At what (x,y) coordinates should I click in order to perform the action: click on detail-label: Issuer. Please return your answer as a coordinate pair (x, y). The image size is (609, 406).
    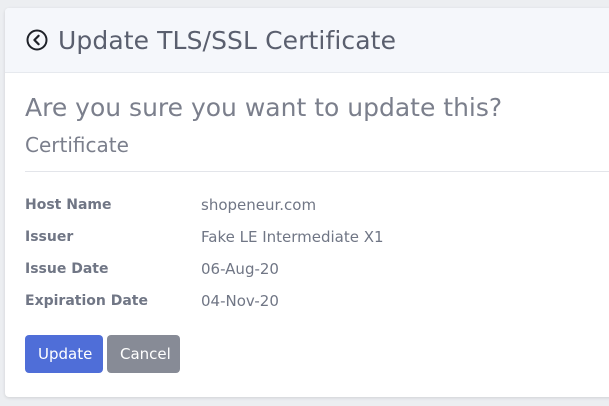
    Looking at the image, I should click on (49, 237).